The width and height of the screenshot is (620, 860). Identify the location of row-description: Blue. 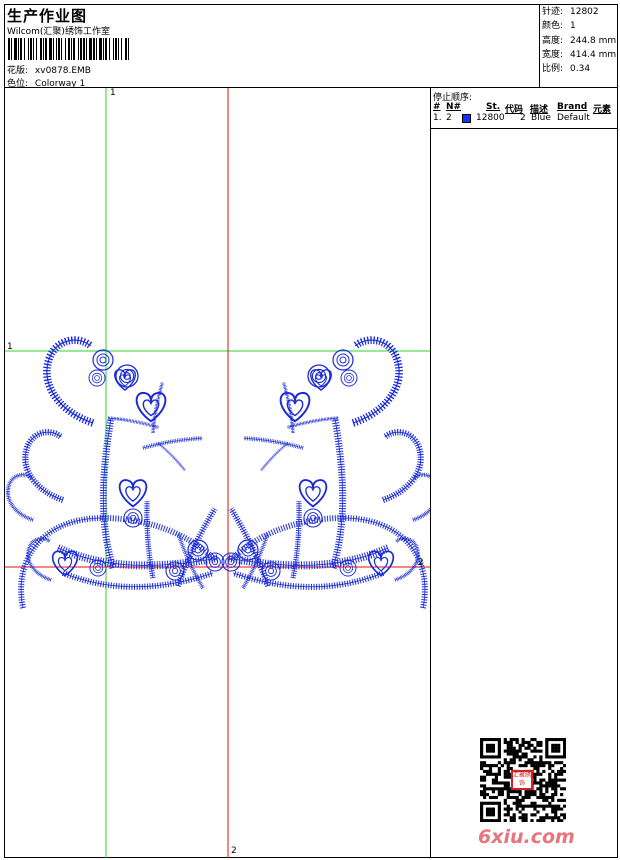
(541, 118).